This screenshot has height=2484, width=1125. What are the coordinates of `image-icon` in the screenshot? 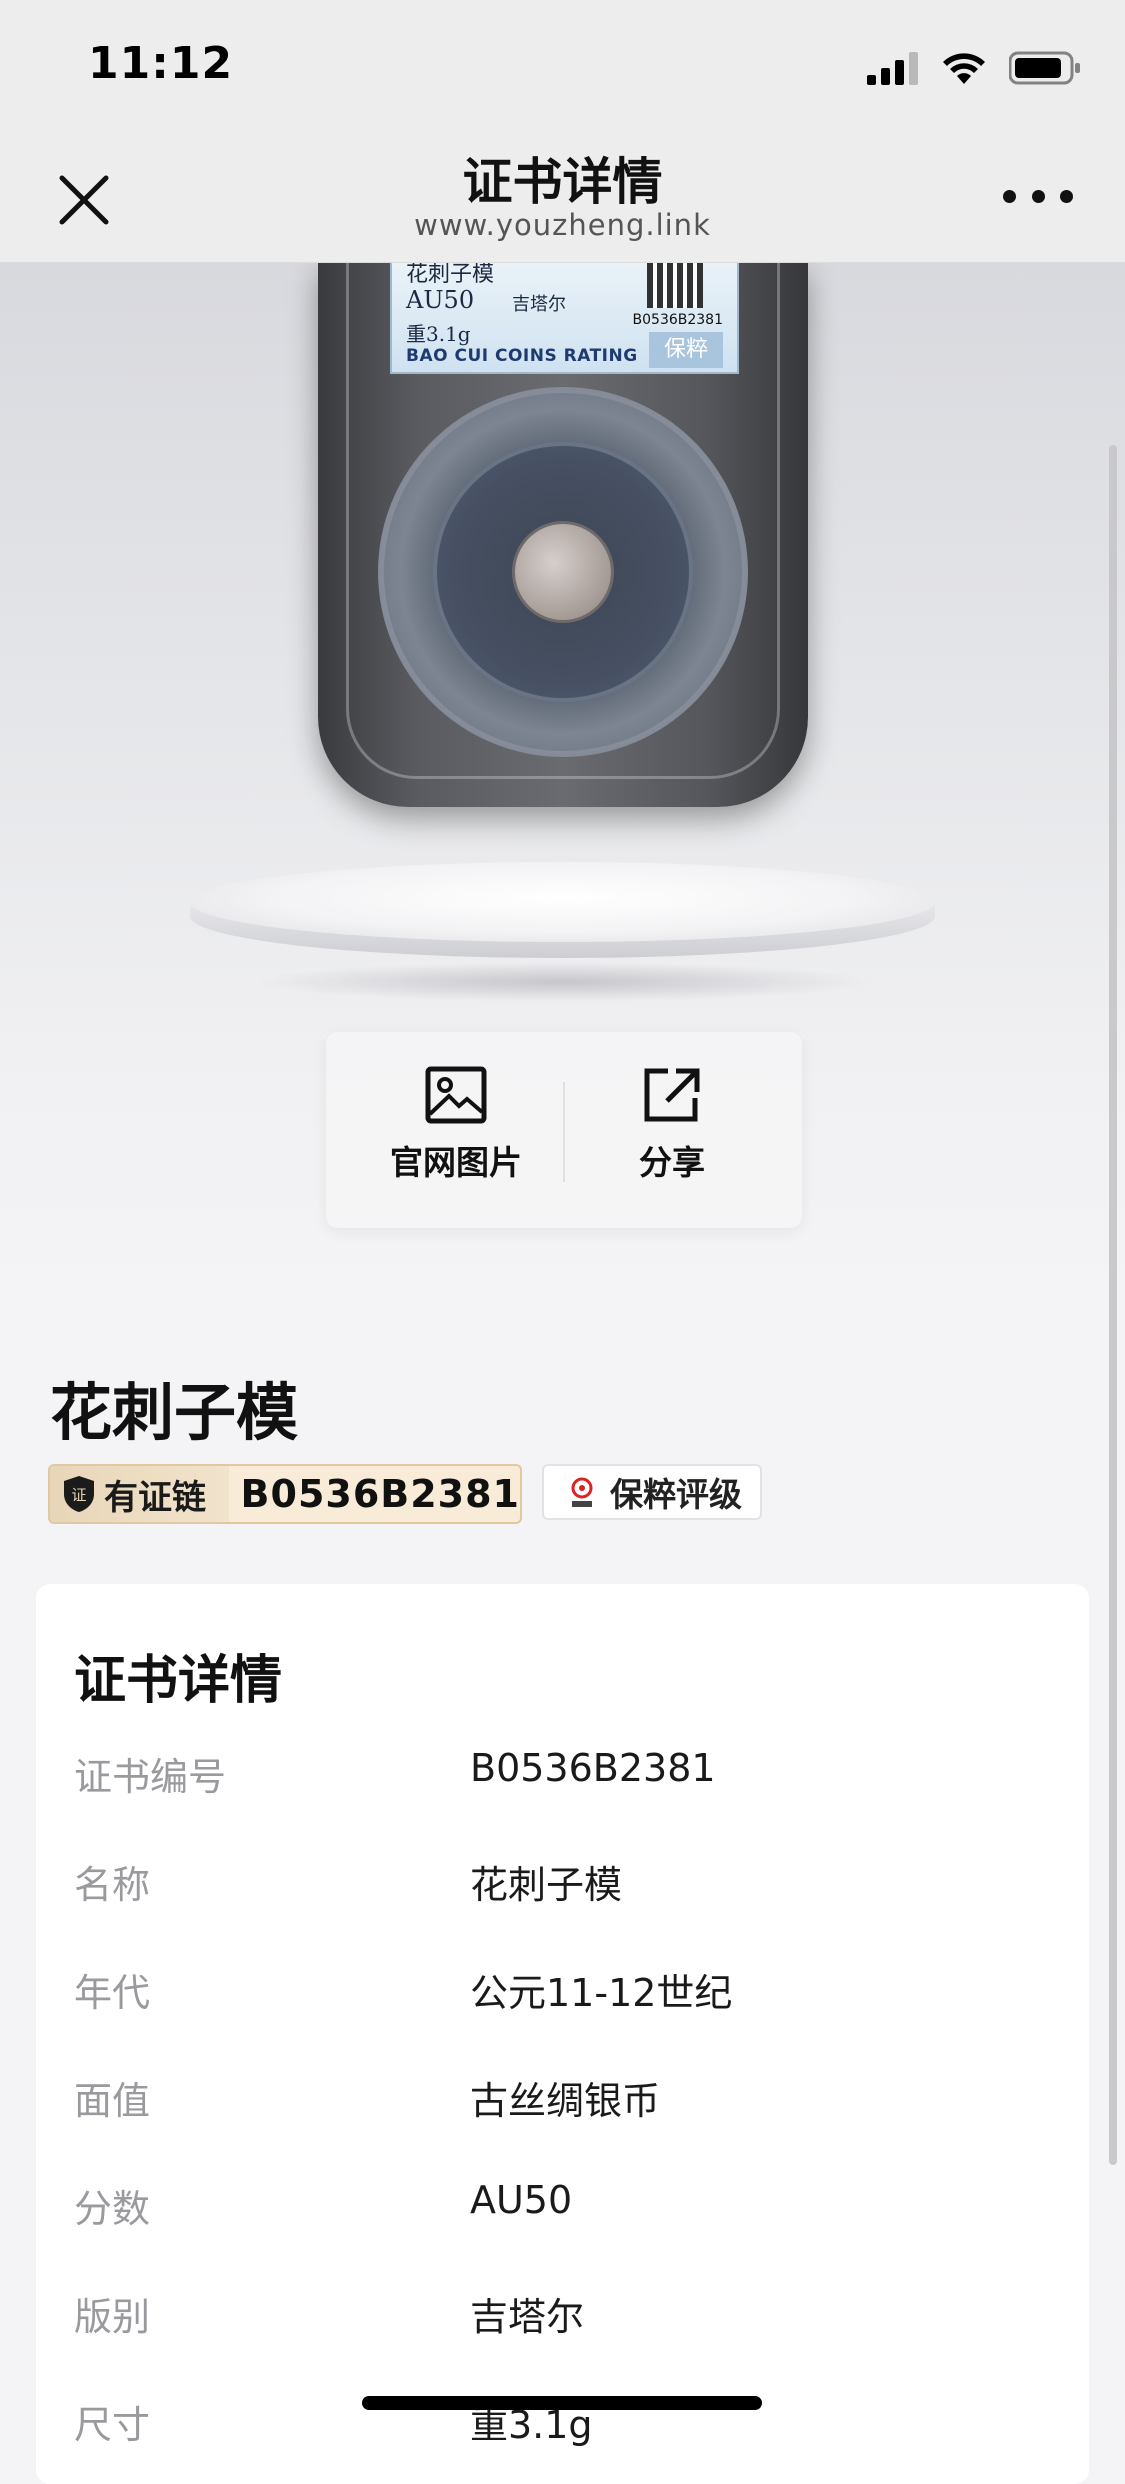 It's located at (456, 1095).